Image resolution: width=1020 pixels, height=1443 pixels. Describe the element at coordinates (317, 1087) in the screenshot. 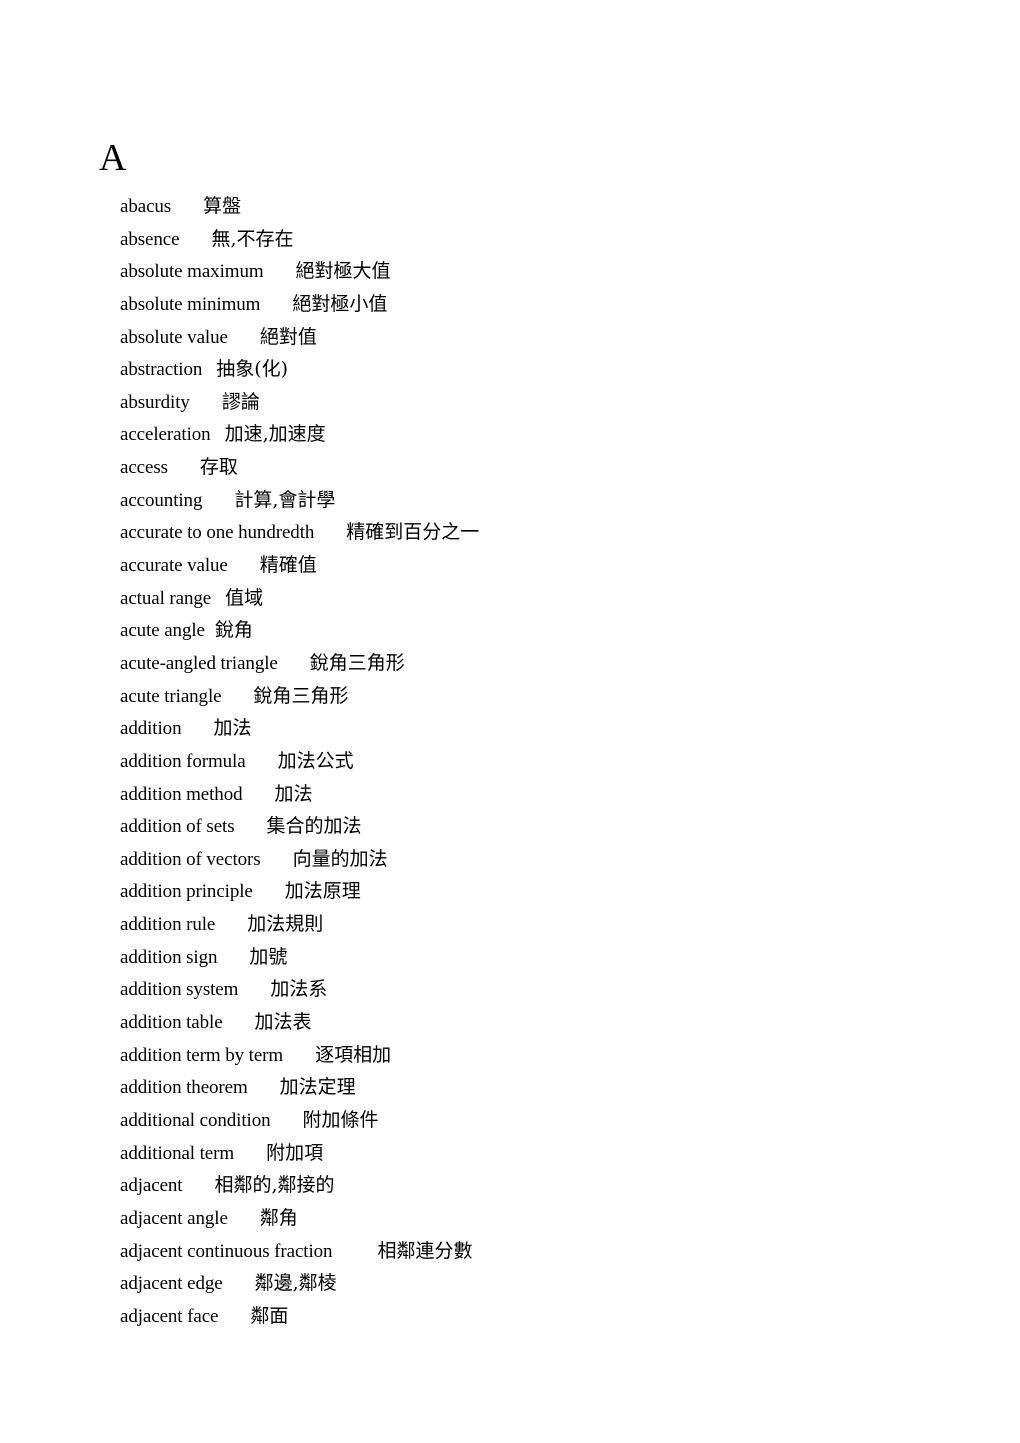

I see `entry-translation: 加法定理` at that location.